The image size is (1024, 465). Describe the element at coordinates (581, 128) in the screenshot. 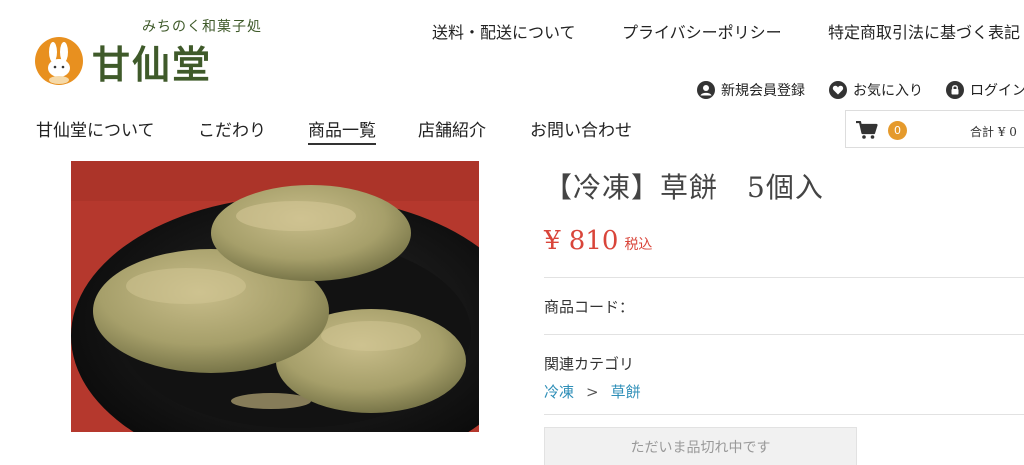

I see `nav-contact: お問い合わせ` at that location.